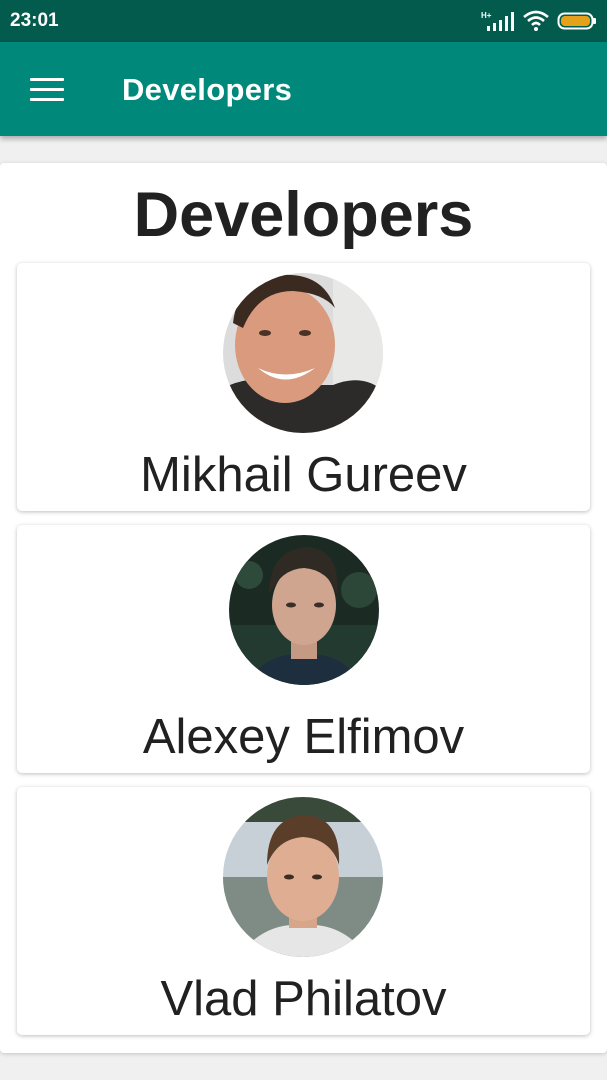 This screenshot has height=1080, width=607. What do you see at coordinates (303, 89) in the screenshot?
I see `app-bar: Developers` at bounding box center [303, 89].